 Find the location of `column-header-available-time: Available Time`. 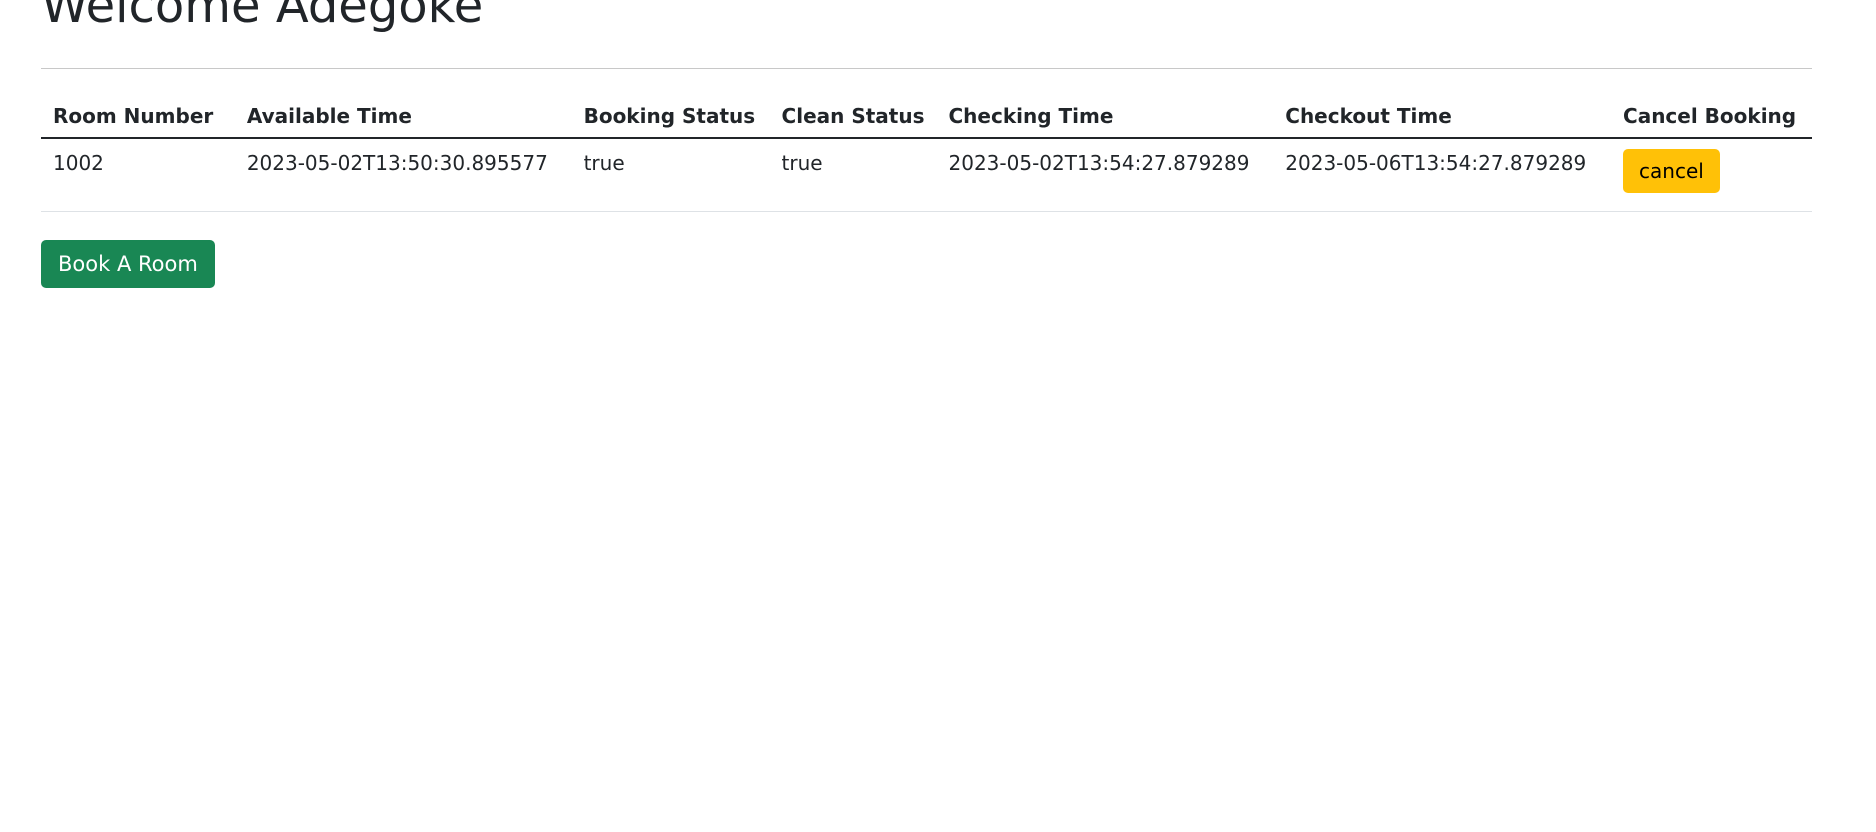

column-header-available-time: Available Time is located at coordinates (403, 117).